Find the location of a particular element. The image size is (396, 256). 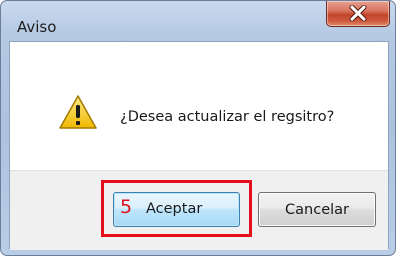

dialog-message: ¿Desea actualizar el regsitro? is located at coordinates (227, 117).